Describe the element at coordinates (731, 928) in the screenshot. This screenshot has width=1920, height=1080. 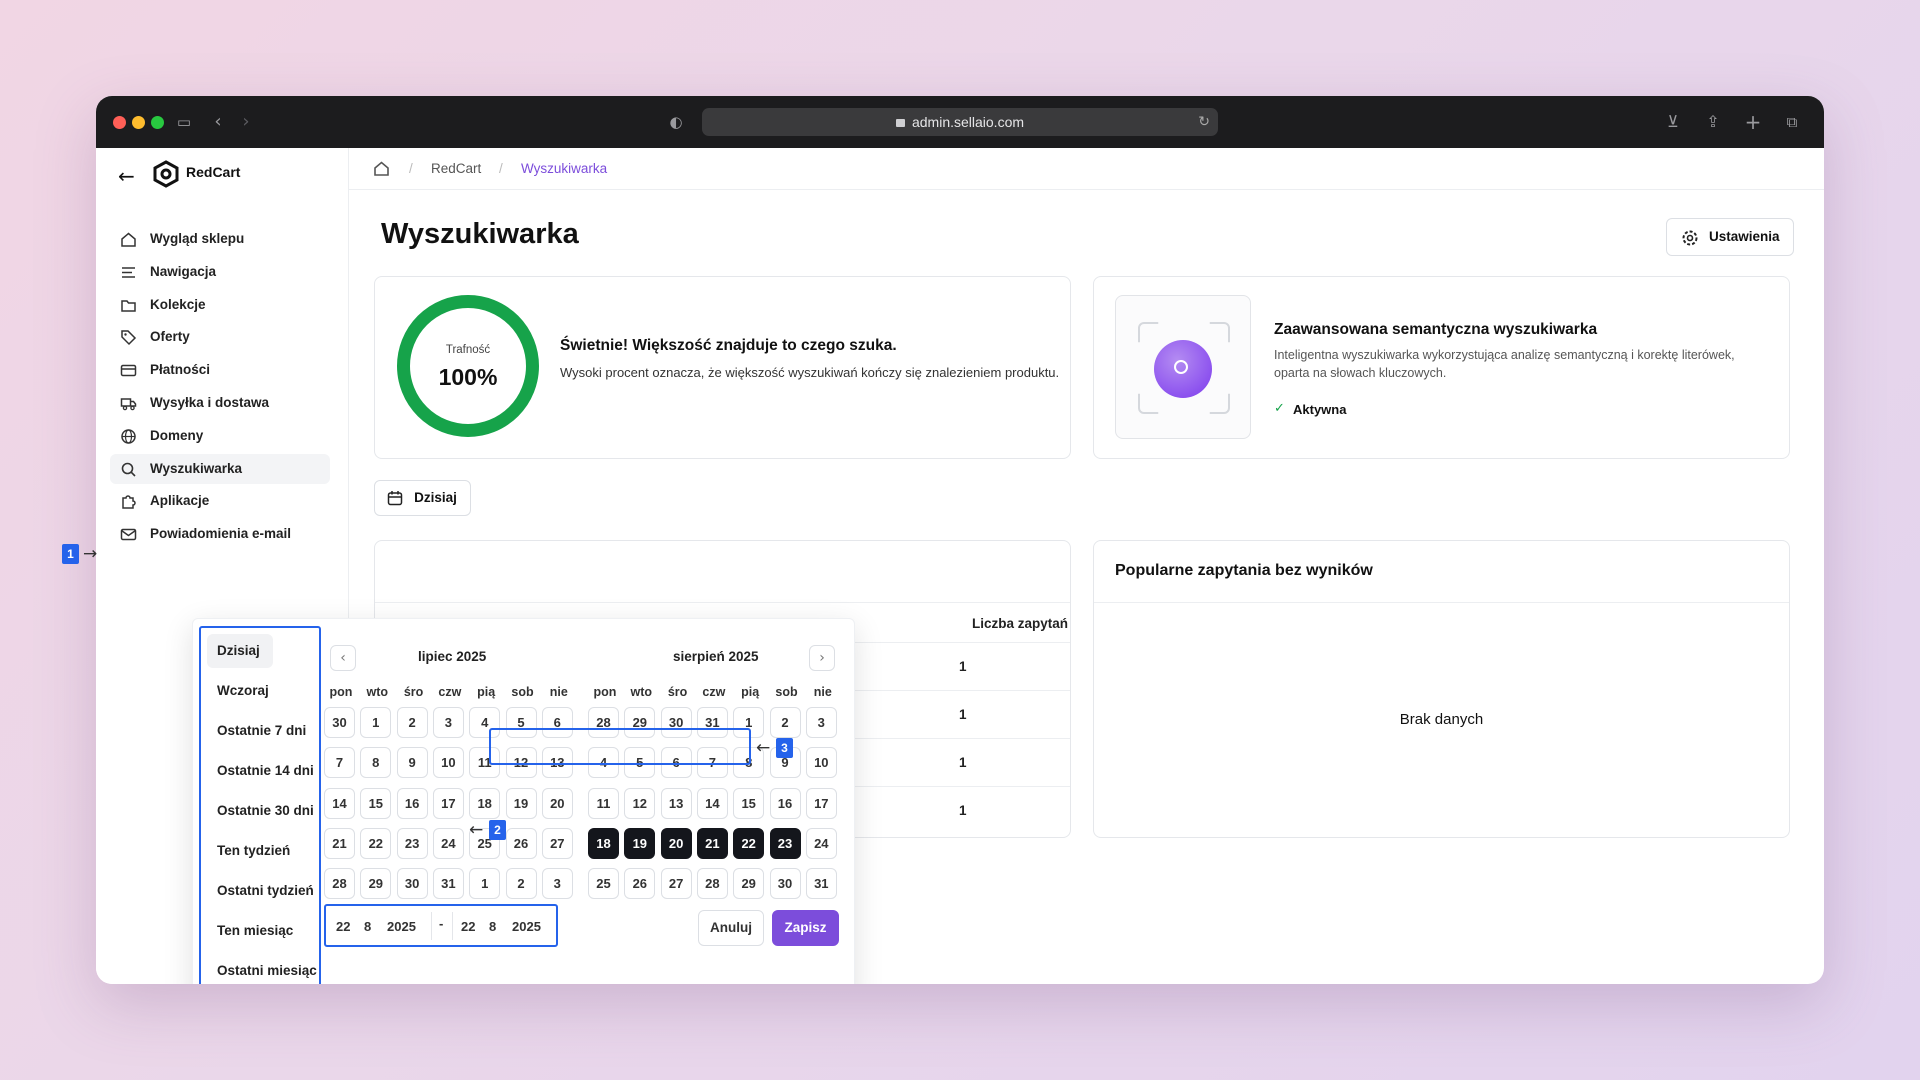
I see `cancel-button: Anuluj` at that location.